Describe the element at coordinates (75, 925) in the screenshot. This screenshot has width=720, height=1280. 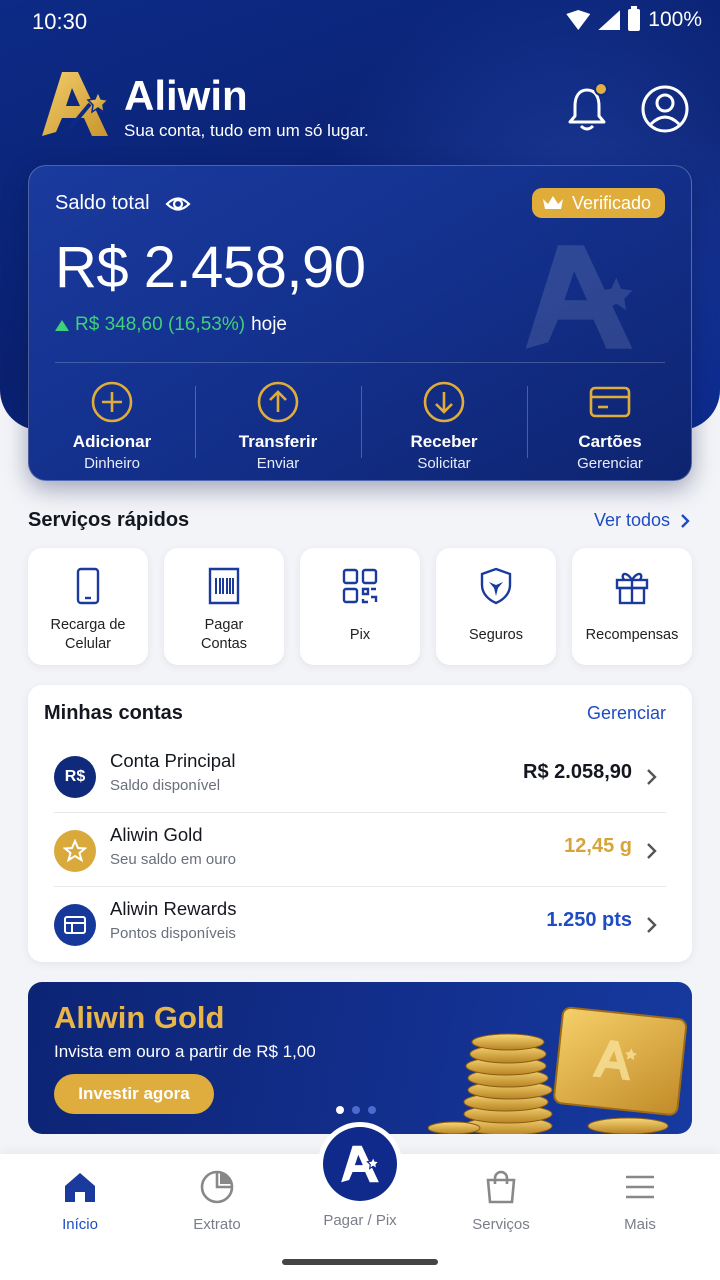
I see `account-avatar` at that location.